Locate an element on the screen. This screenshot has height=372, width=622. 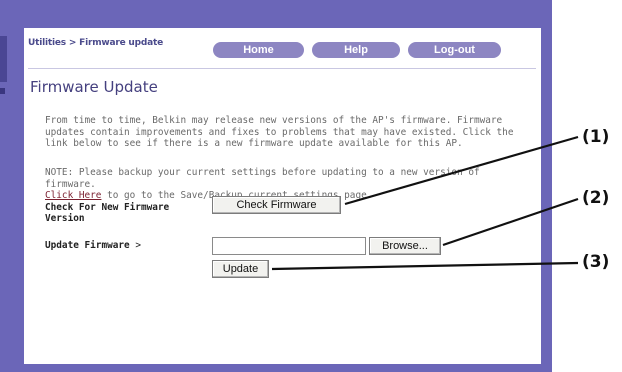
check-firmware-button: Check Firmware is located at coordinates (276, 205).